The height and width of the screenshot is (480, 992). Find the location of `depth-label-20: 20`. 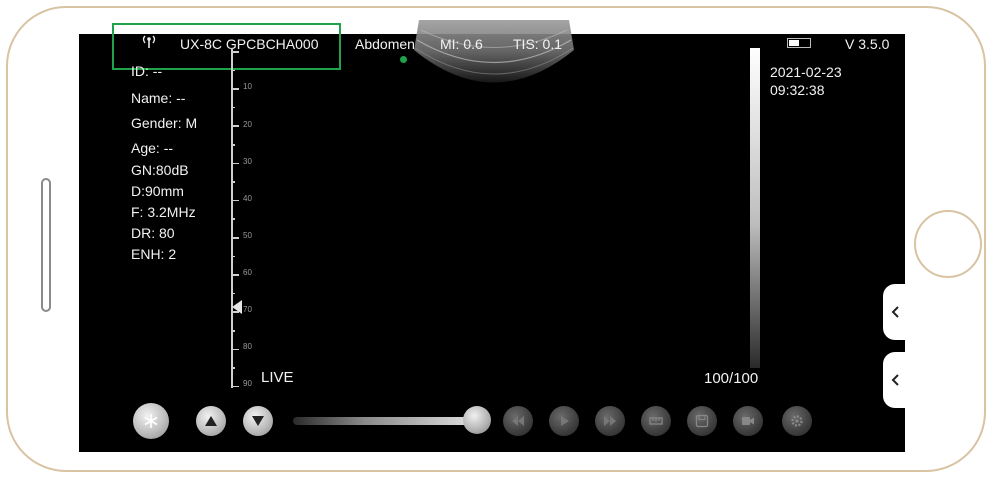

depth-label-20: 20 is located at coordinates (247, 124).